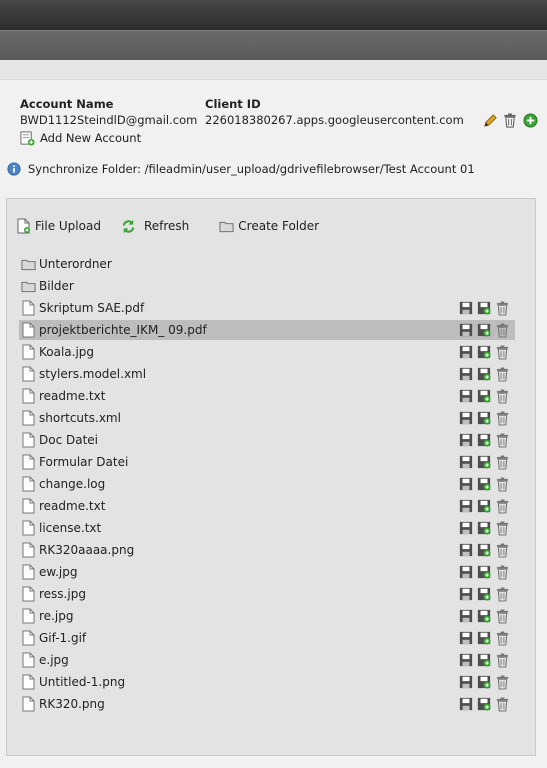 The width and height of the screenshot is (547, 768). I want to click on add-circle-icon, so click(530, 120).